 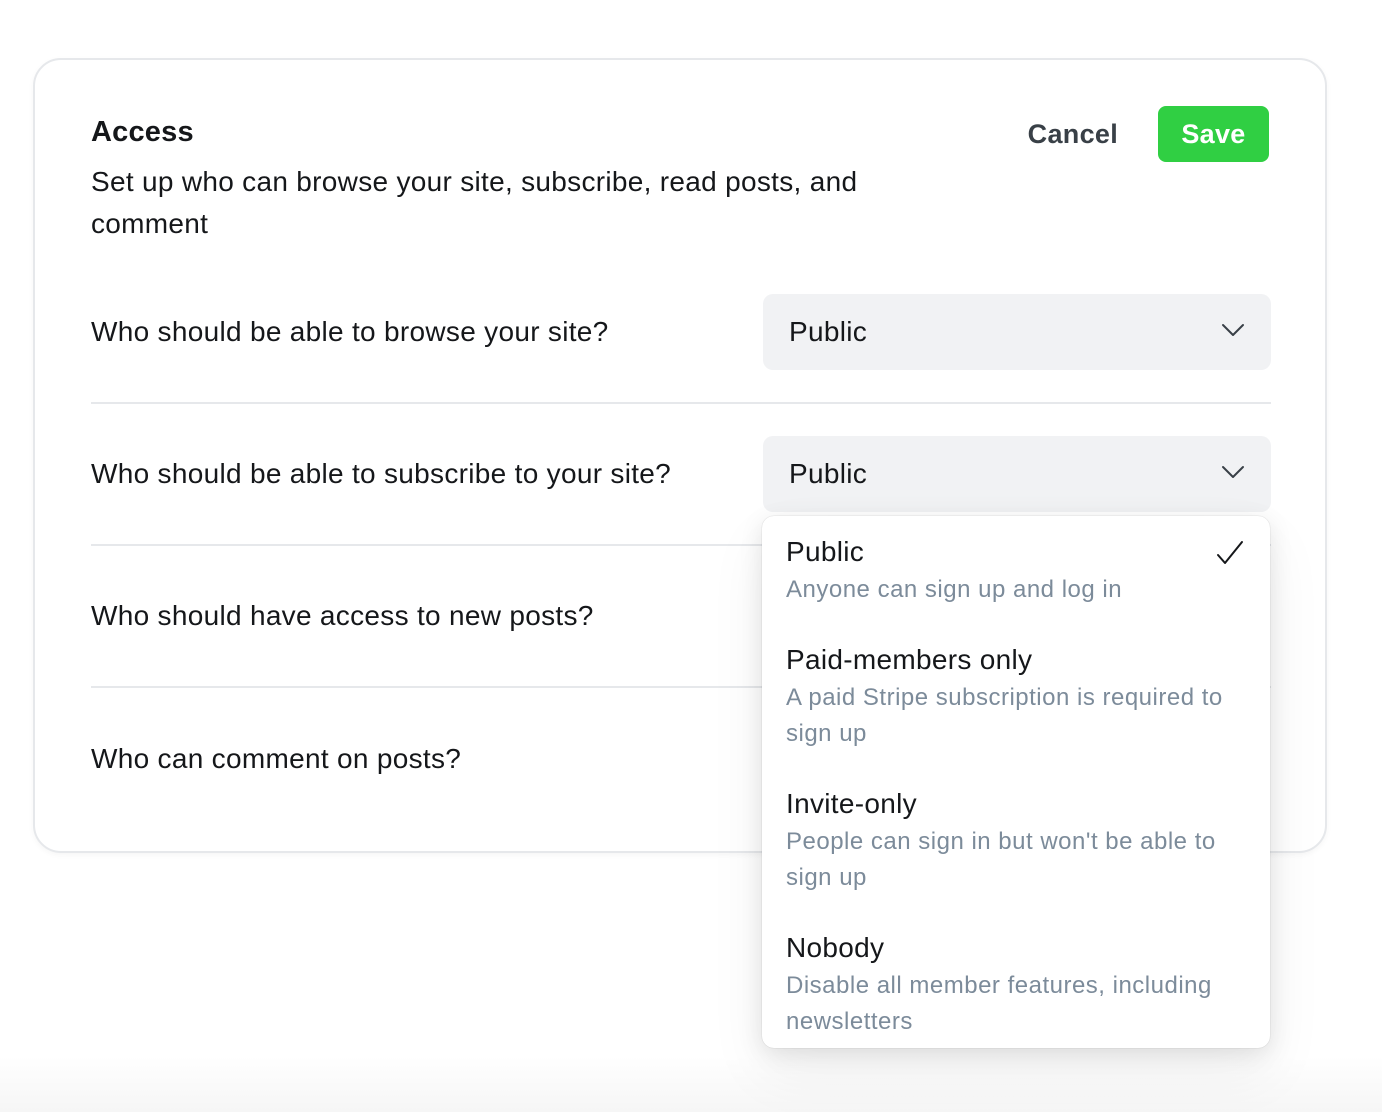 I want to click on dropdown-option-public: Public Anyone can sign up and log in, so click(x=1016, y=571).